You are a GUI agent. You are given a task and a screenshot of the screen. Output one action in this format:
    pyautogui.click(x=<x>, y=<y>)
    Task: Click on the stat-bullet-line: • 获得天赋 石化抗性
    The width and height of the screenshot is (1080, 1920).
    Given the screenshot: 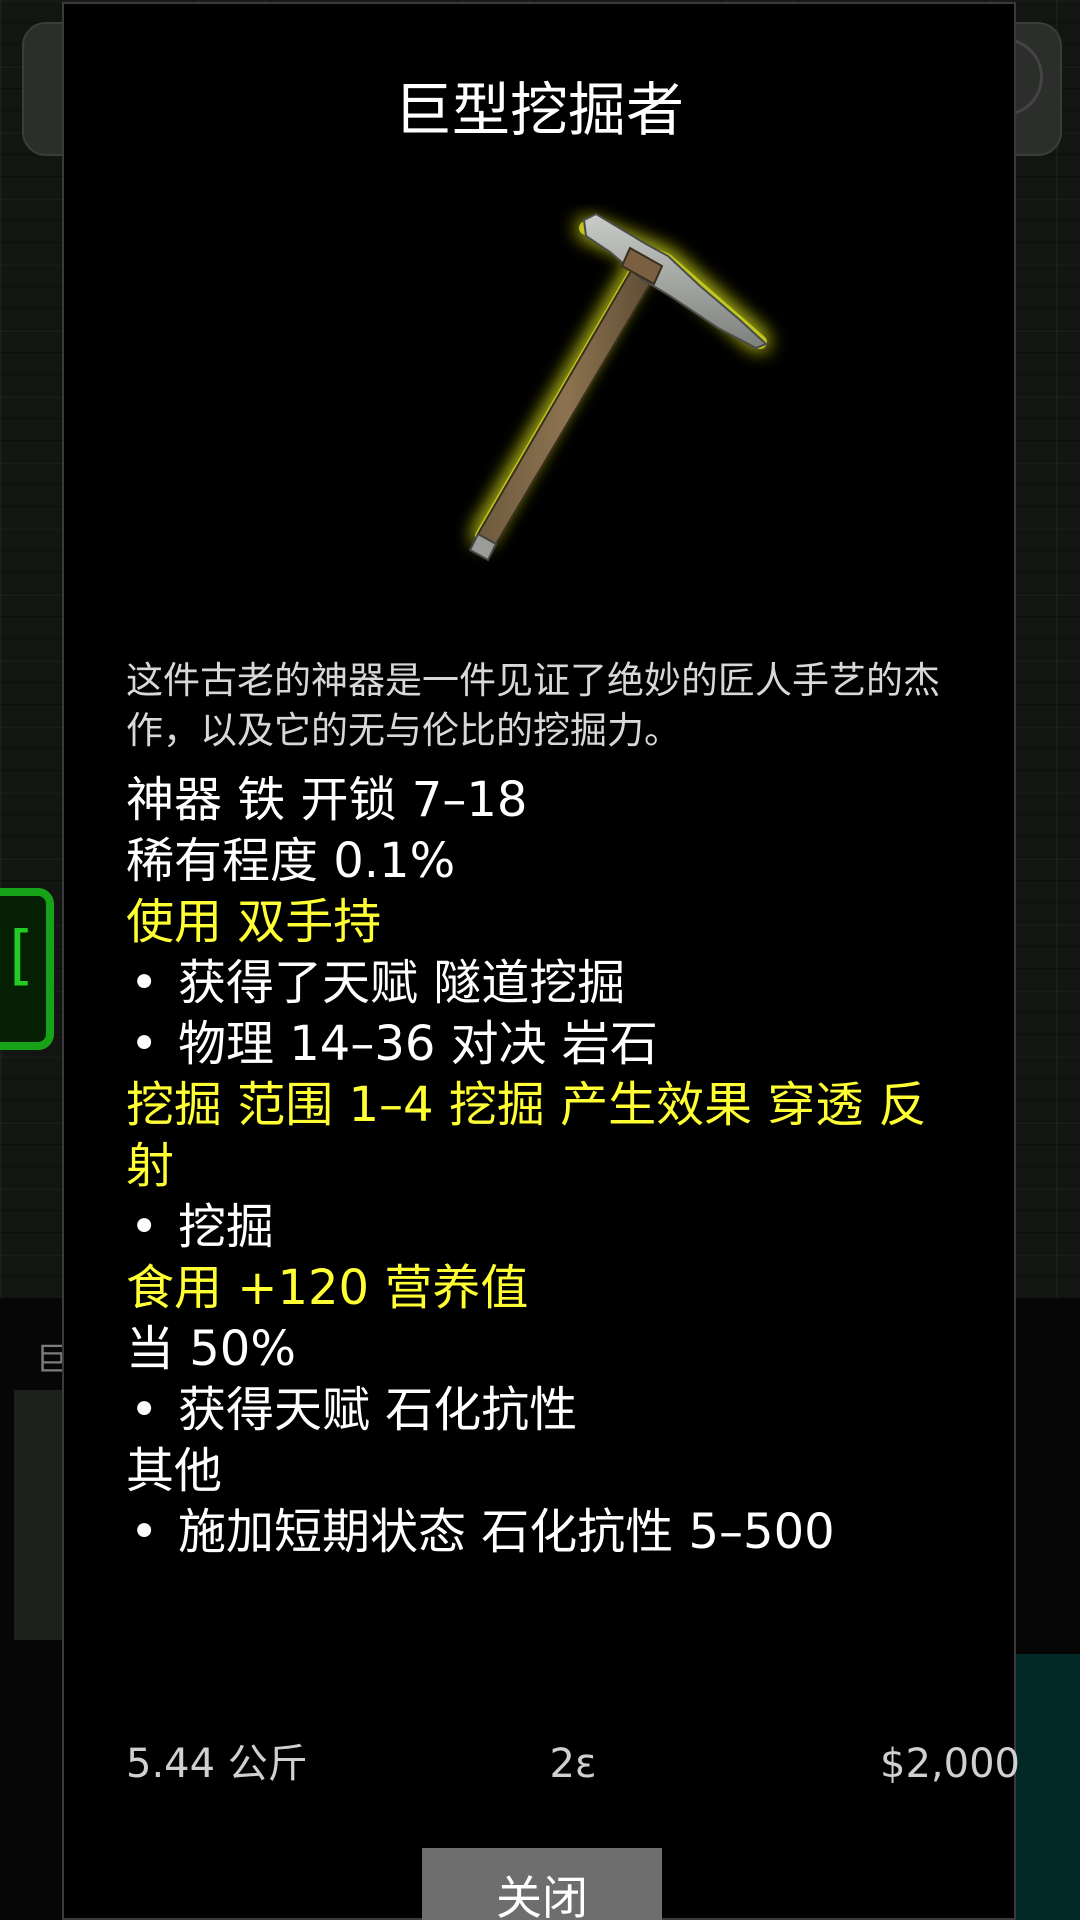 What is the action you would take?
    pyautogui.click(x=546, y=1410)
    